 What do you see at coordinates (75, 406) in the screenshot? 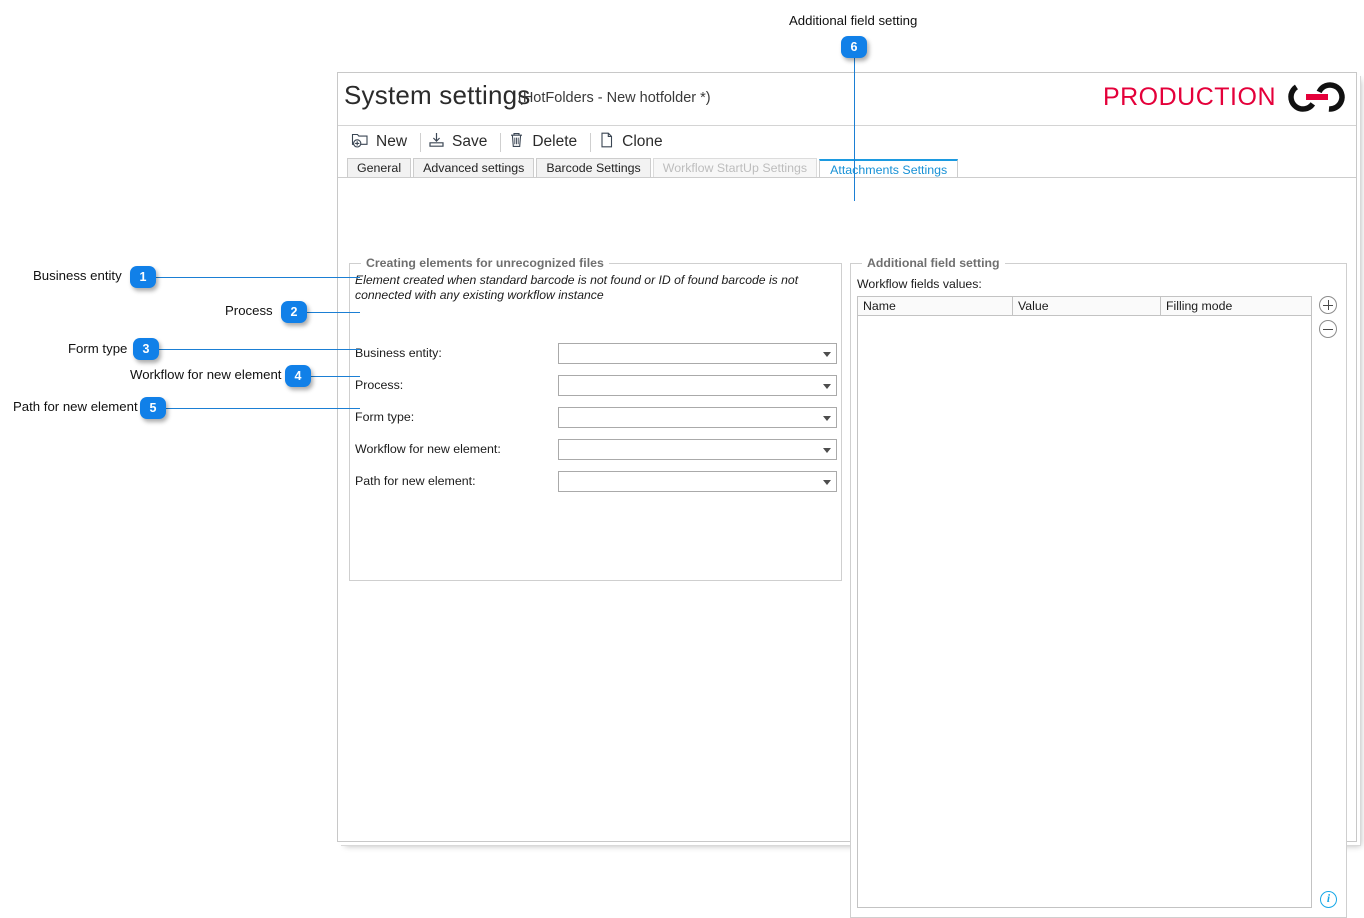
I see `callout-label-5: Path for new element` at bounding box center [75, 406].